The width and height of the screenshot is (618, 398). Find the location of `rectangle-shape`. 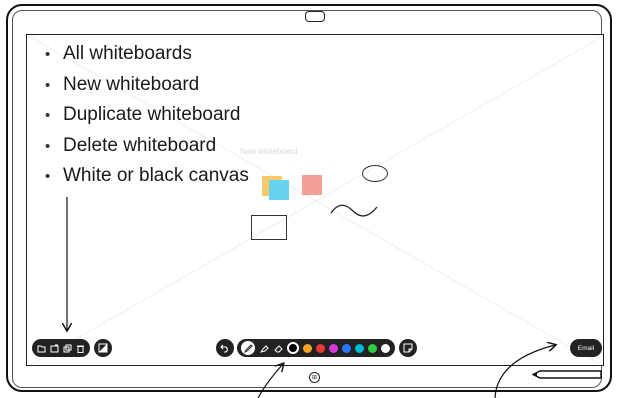

rectangle-shape is located at coordinates (269, 227).